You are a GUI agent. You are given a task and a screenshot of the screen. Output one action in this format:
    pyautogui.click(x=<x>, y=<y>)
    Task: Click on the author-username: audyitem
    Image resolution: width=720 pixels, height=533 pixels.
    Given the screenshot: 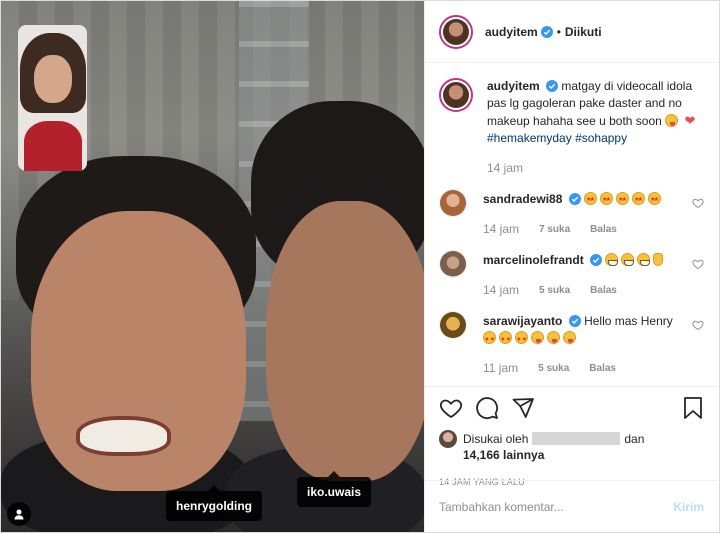 What is the action you would take?
    pyautogui.click(x=511, y=32)
    